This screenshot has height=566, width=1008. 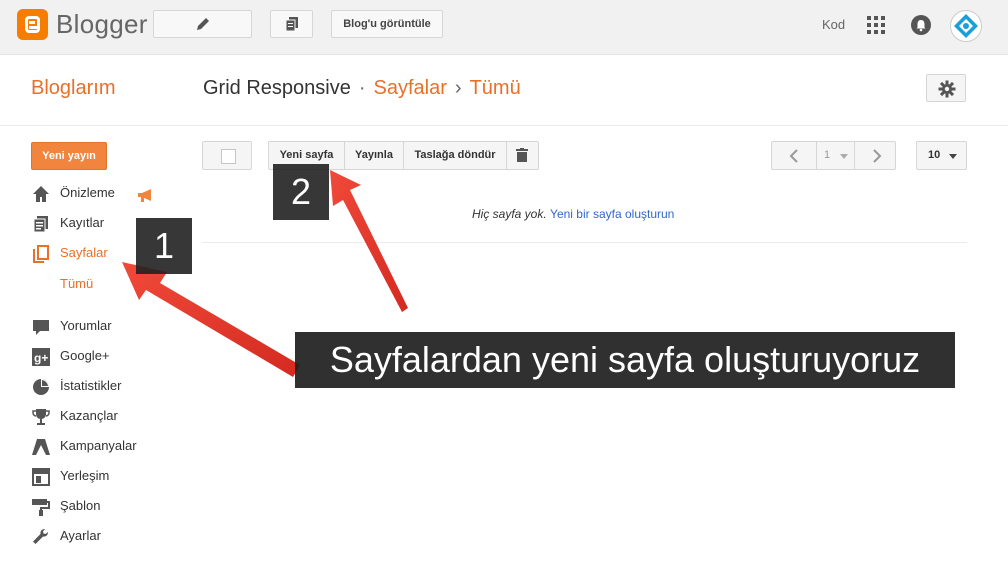 I want to click on campaigns-icon, so click(x=41, y=447).